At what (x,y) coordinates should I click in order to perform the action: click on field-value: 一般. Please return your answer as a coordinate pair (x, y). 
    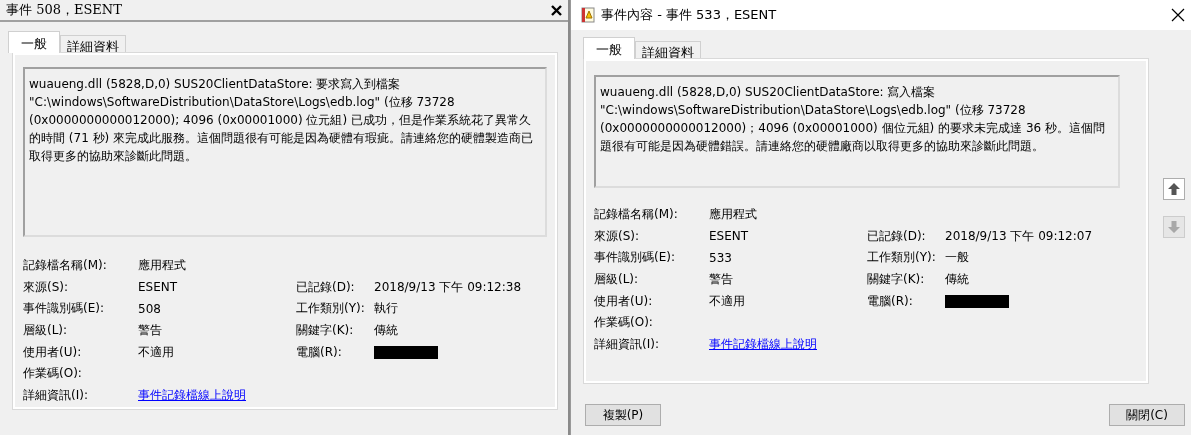
    Looking at the image, I should click on (957, 258).